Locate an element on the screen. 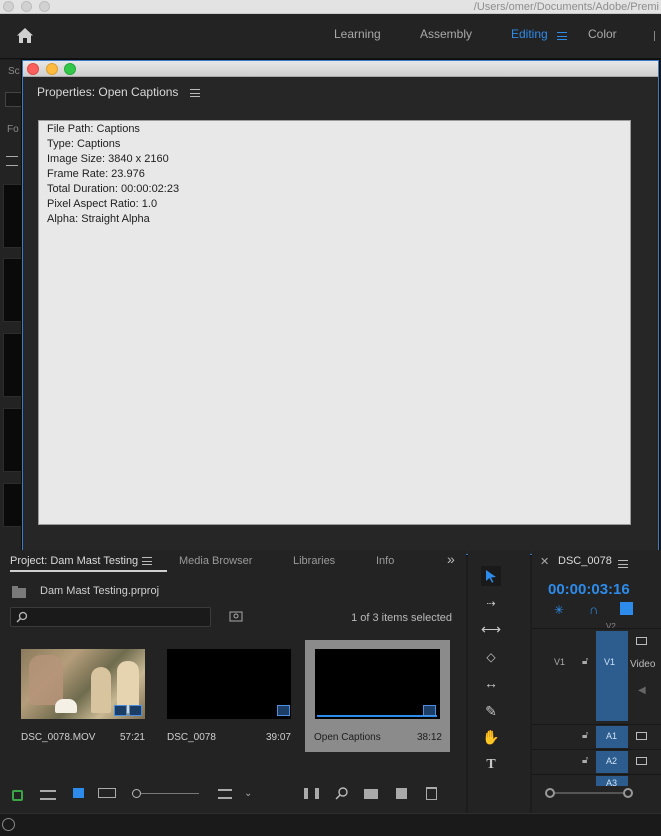 This screenshot has height=836, width=661. tab-media-browser: Media Browser is located at coordinates (215, 561).